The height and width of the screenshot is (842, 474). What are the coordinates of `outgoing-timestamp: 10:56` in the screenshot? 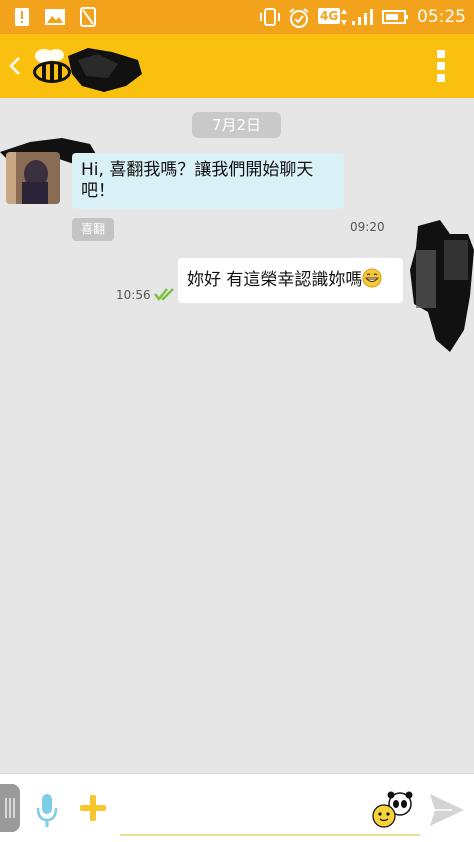 It's located at (133, 295).